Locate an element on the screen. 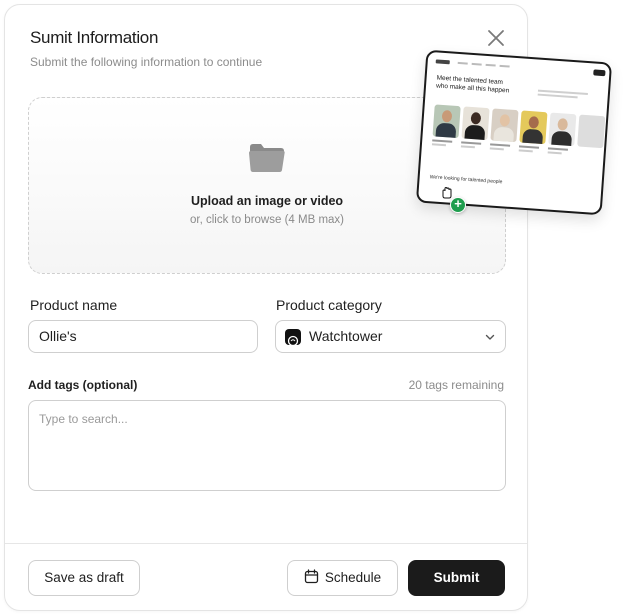 Image resolution: width=625 pixels, height=615 pixels. preview-team-photos is located at coordinates (521, 133).